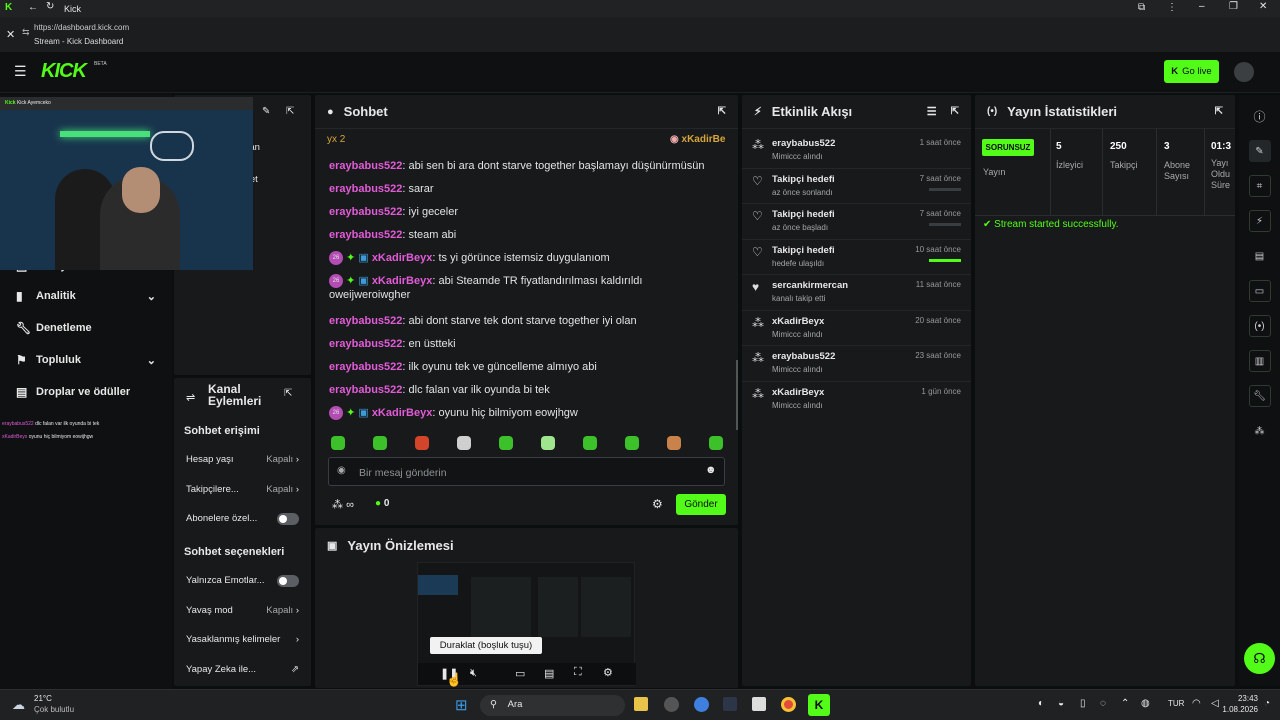 Image resolution: width=1280 pixels, height=720 pixels. I want to click on slow-mode-row: Yavaş mod Kapalı ›, so click(242, 611).